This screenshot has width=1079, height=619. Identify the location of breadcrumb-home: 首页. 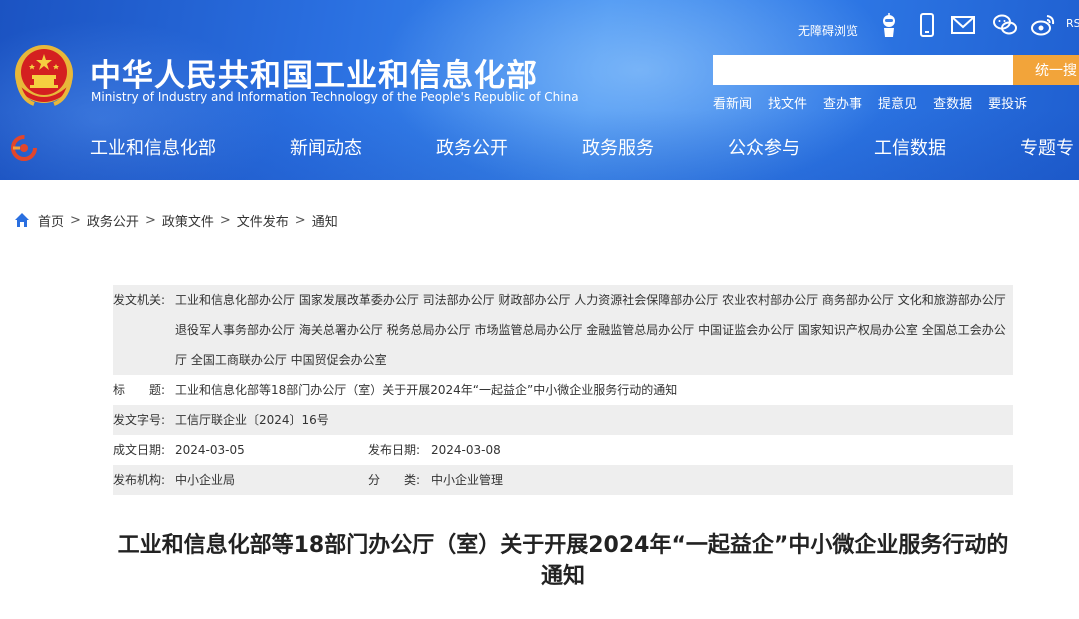
(51, 220).